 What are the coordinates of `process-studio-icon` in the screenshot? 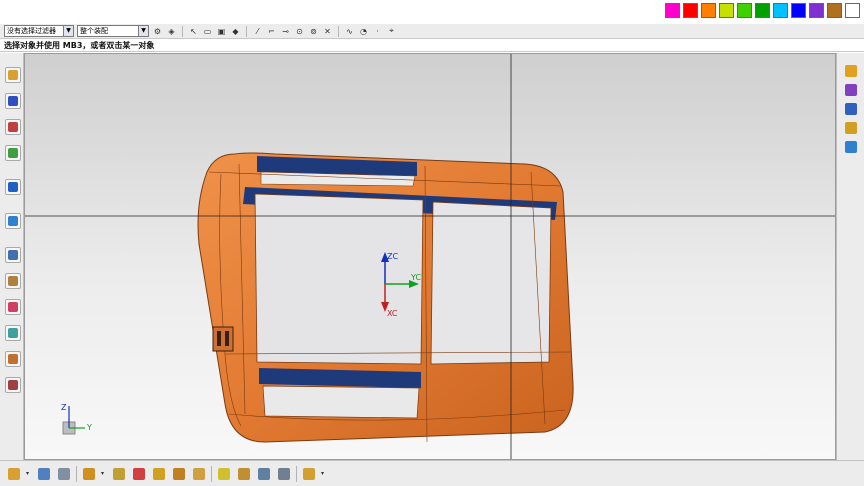 It's located at (13, 307).